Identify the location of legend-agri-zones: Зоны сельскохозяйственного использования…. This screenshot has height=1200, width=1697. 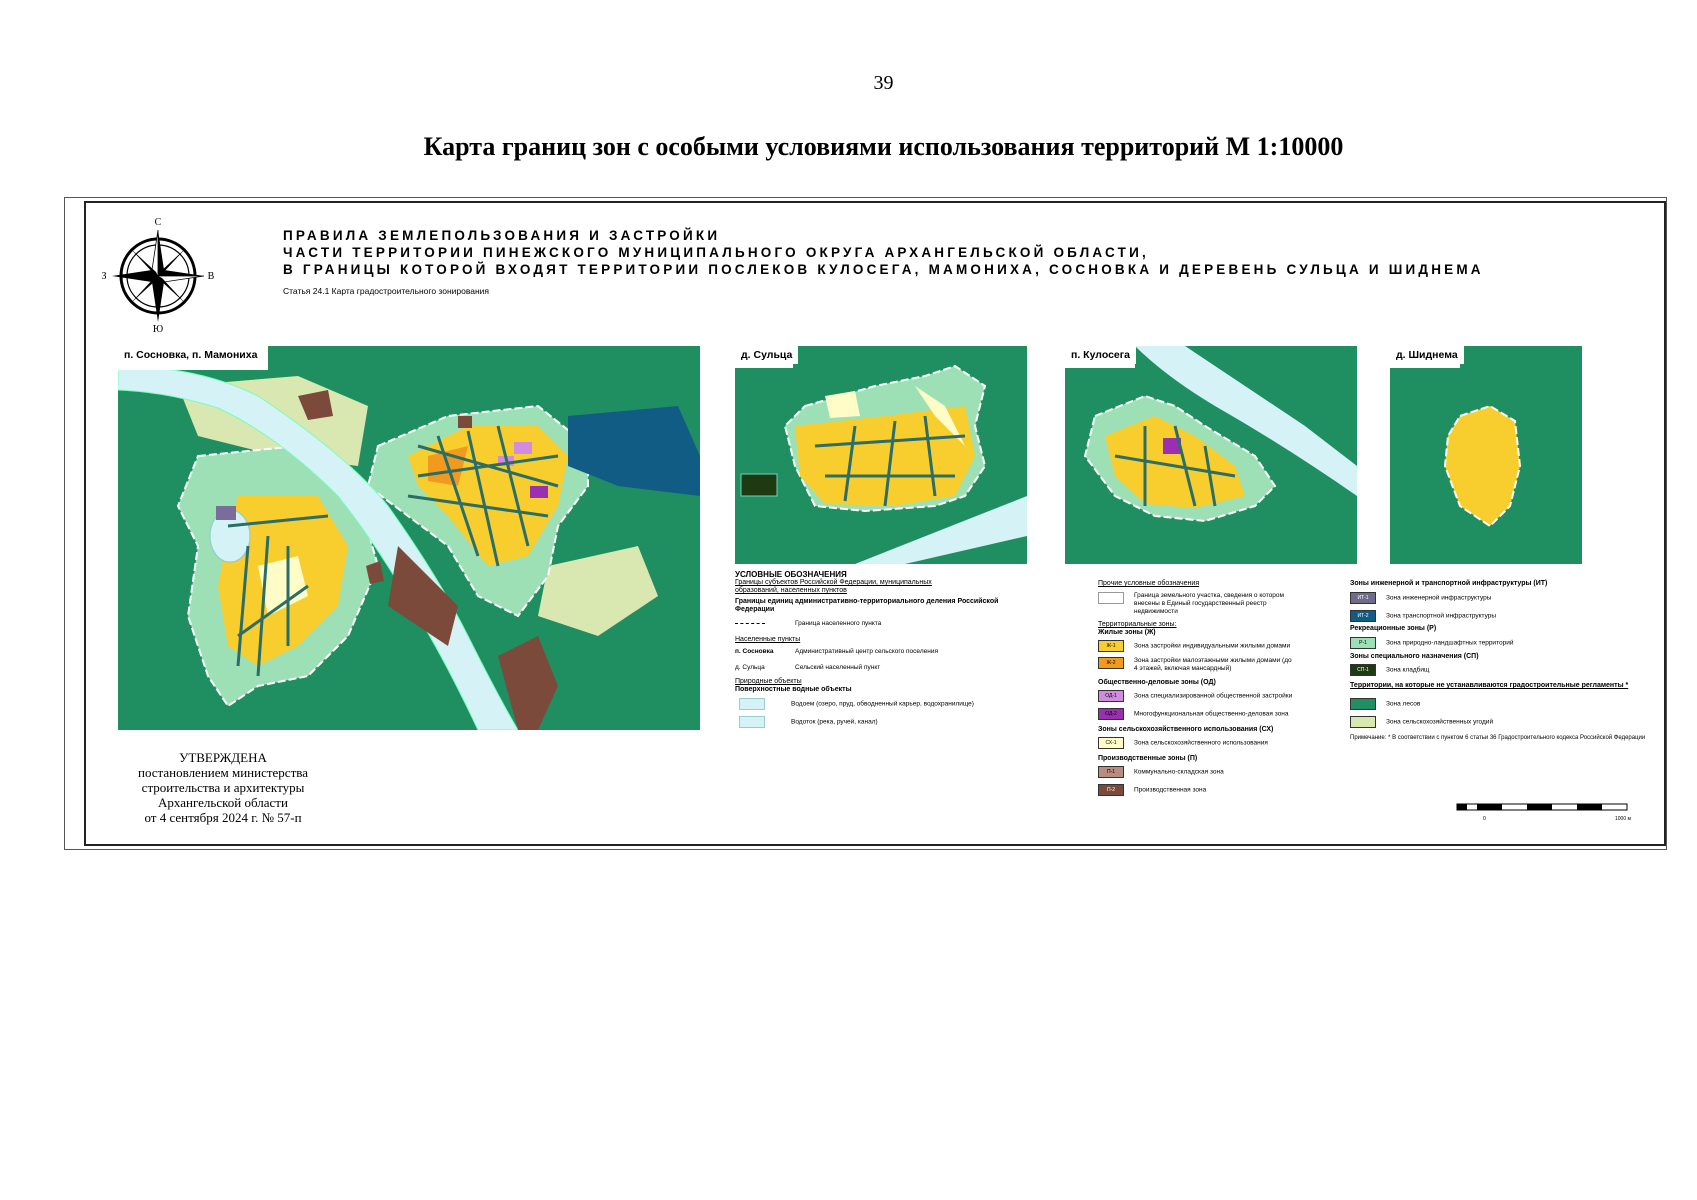
(1186, 729).